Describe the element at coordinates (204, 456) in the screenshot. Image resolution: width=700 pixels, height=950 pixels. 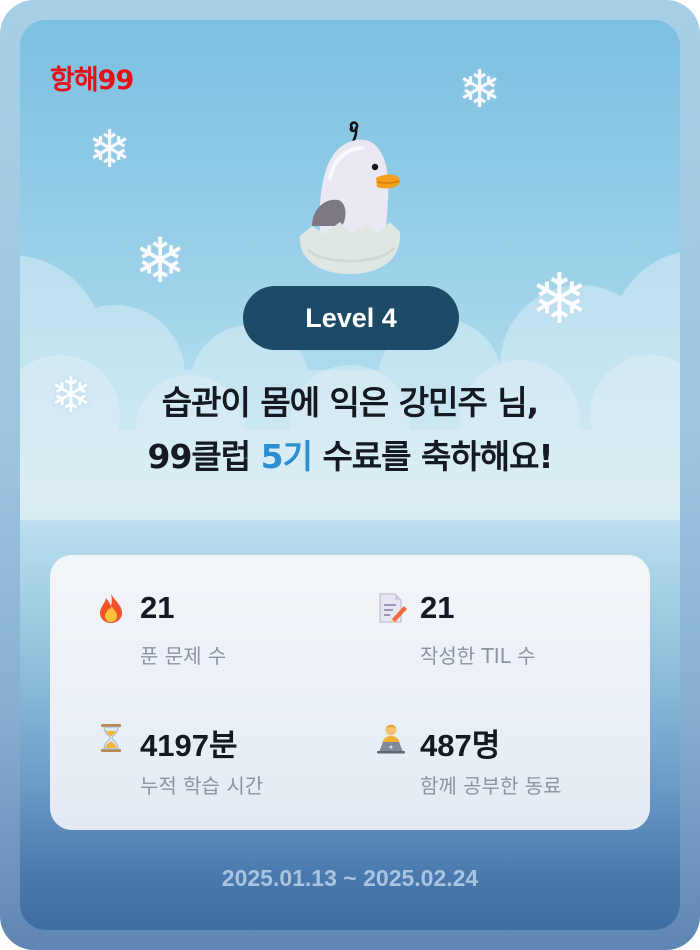
I see `headline-club-text: 99클럽` at that location.